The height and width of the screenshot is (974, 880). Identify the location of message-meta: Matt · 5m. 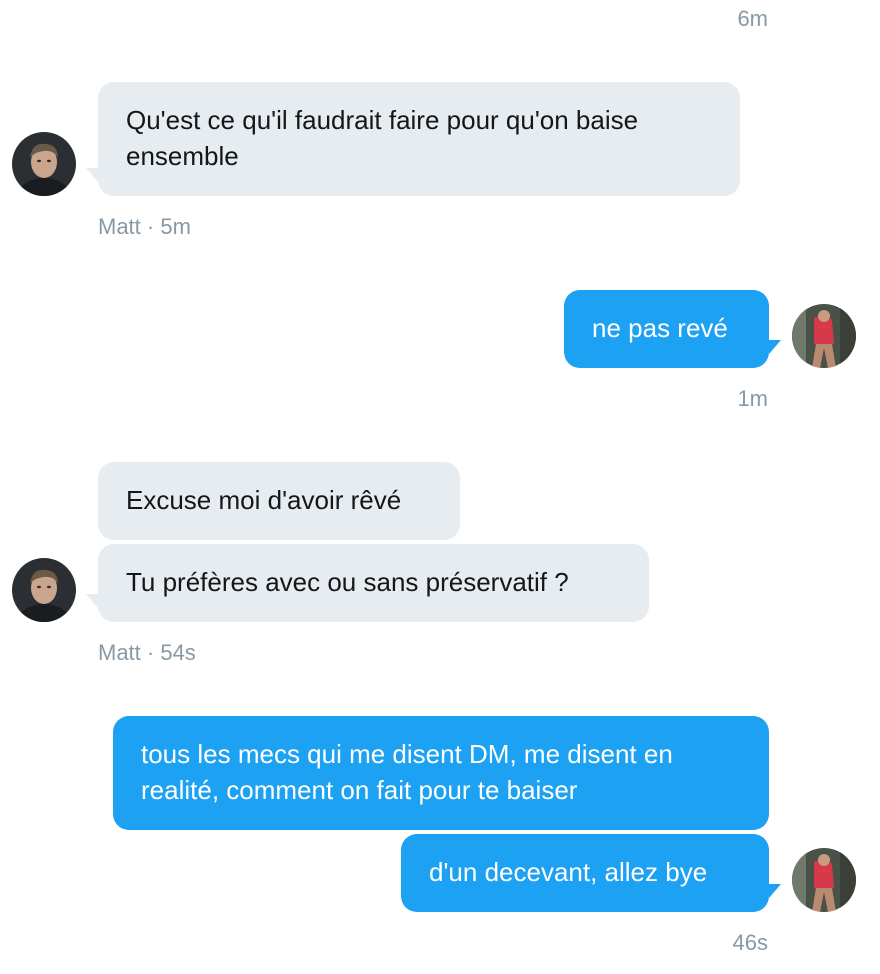
(144, 226).